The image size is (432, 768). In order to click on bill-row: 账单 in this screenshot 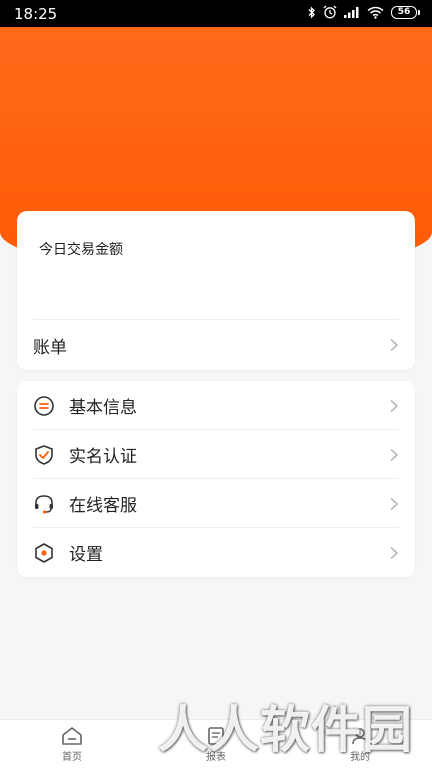, I will do `click(216, 345)`.